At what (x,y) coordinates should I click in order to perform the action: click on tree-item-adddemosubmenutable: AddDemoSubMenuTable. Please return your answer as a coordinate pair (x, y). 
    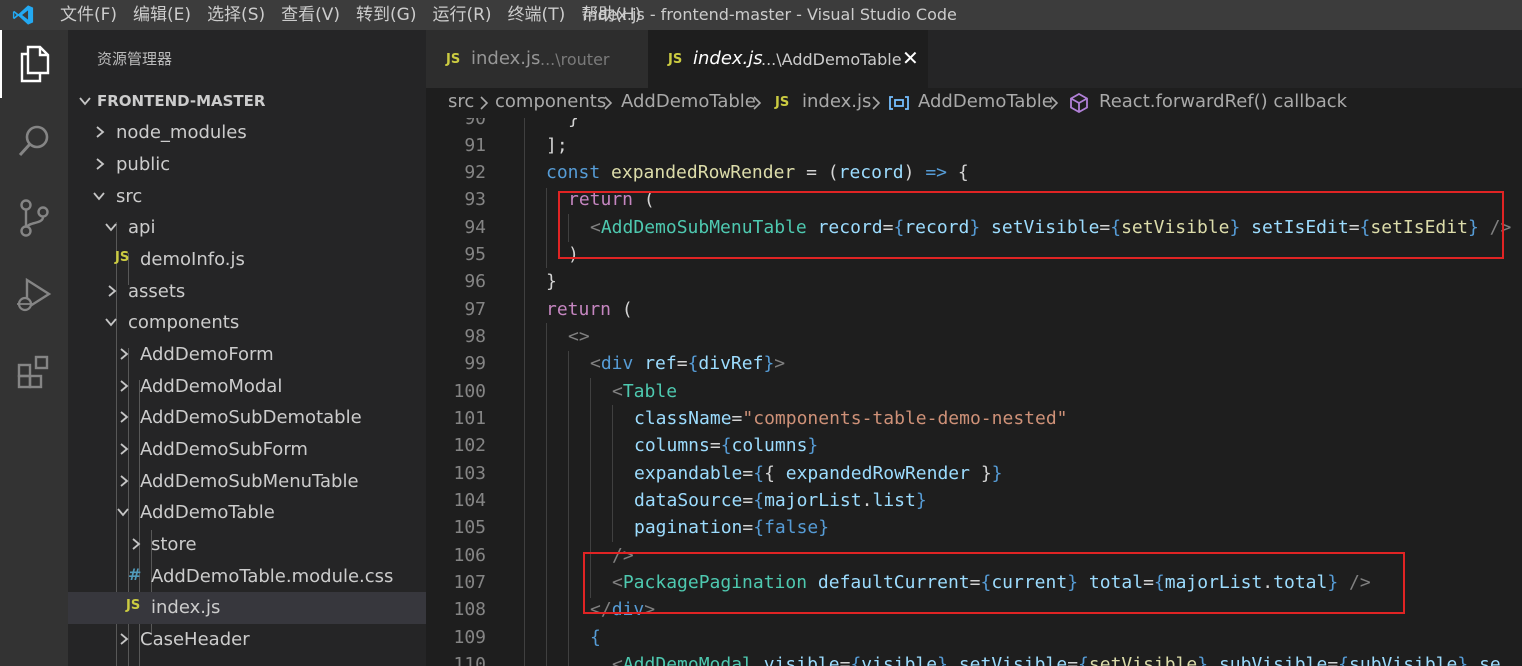
    Looking at the image, I should click on (247, 482).